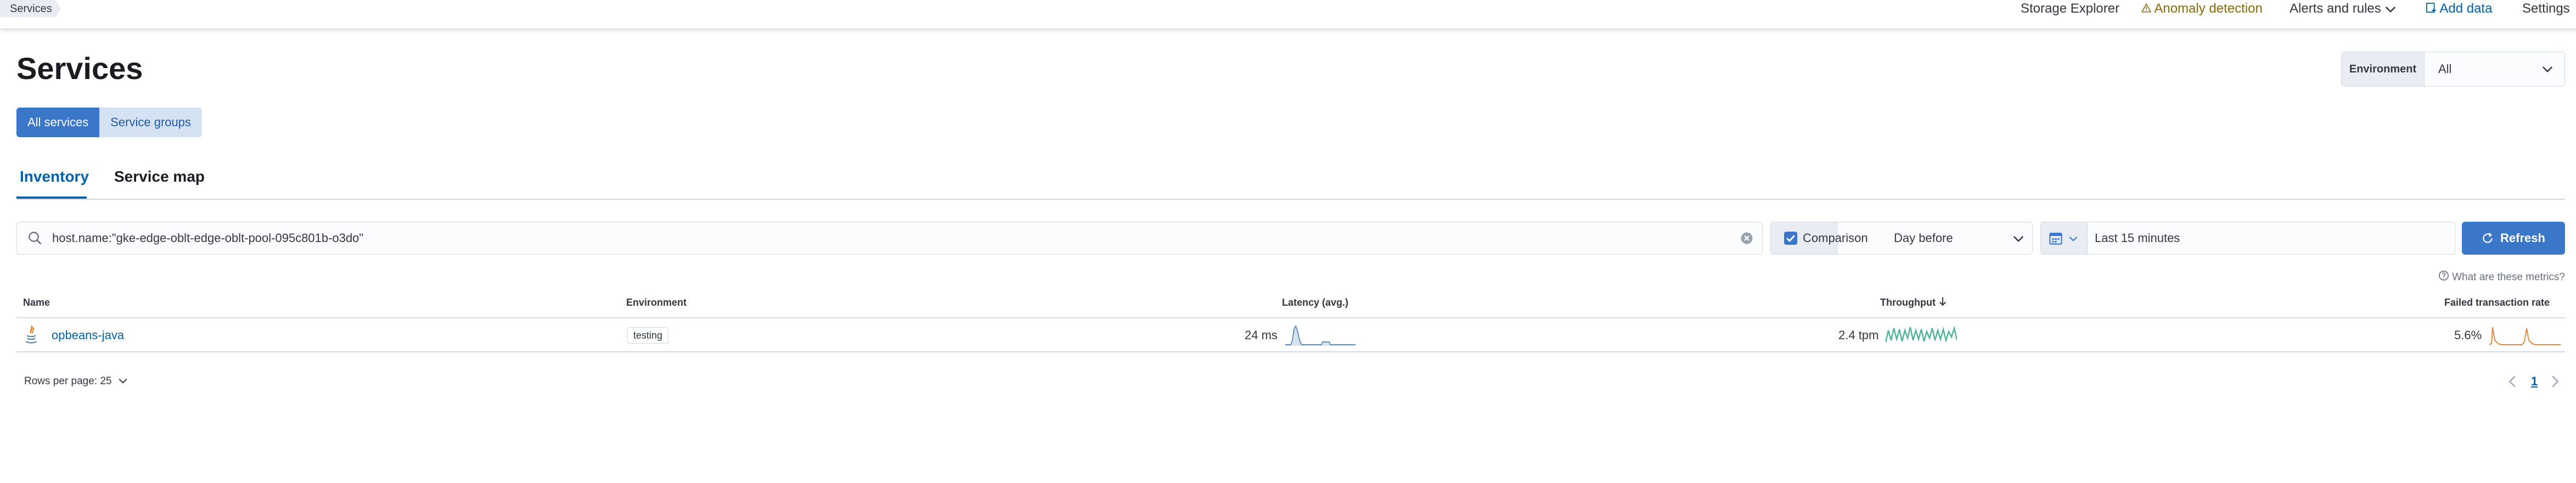 This screenshot has height=483, width=2576. Describe the element at coordinates (2443, 277) in the screenshot. I see `question-icon` at that location.